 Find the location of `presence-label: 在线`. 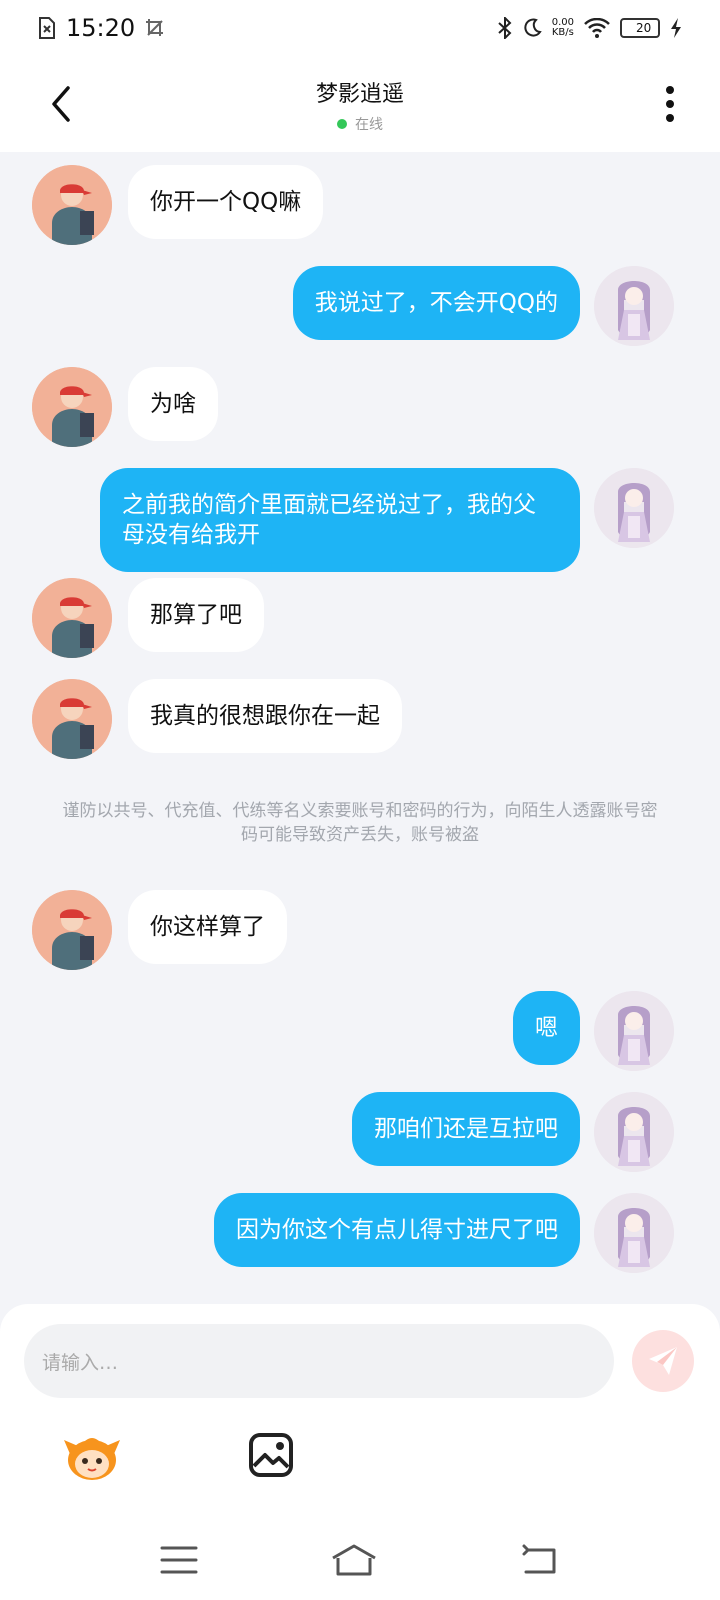

presence-label: 在线 is located at coordinates (369, 125).